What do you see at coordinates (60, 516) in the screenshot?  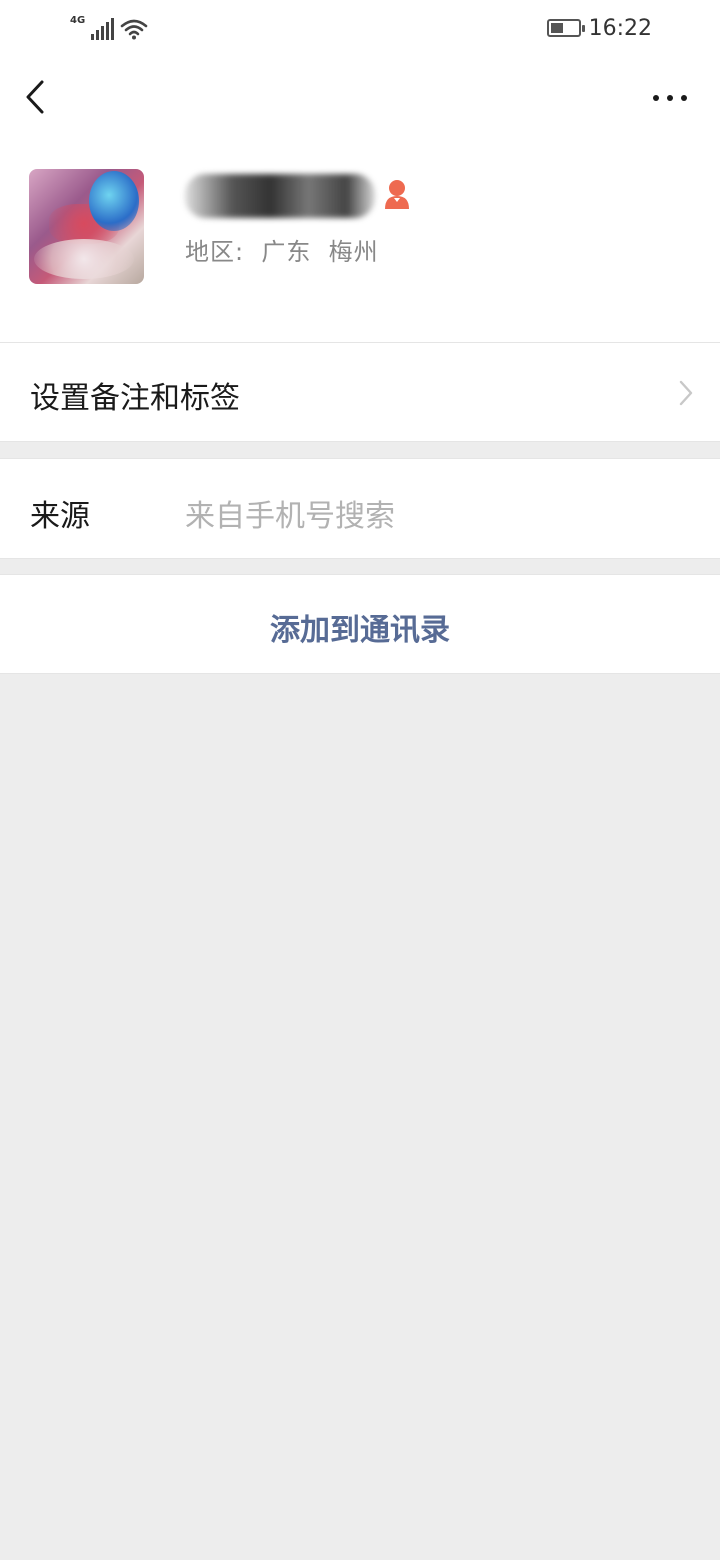 I see `source-label: 来源` at bounding box center [60, 516].